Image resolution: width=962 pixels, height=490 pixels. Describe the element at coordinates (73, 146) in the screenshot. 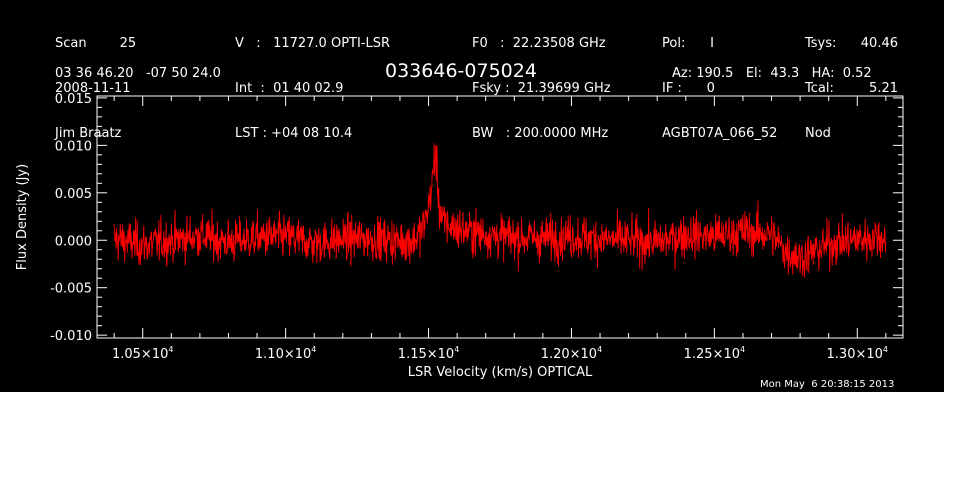

I see `y-tick-label: 0.010` at that location.